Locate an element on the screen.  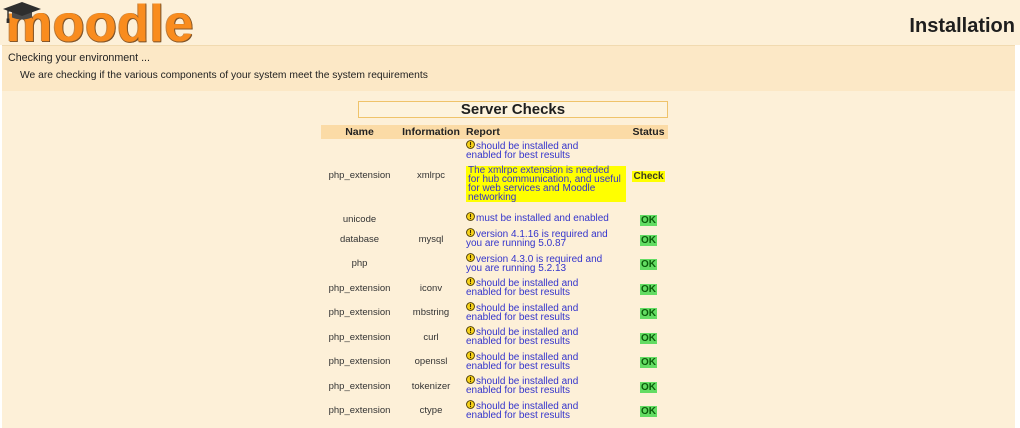
left-edge is located at coordinates (1, 236).